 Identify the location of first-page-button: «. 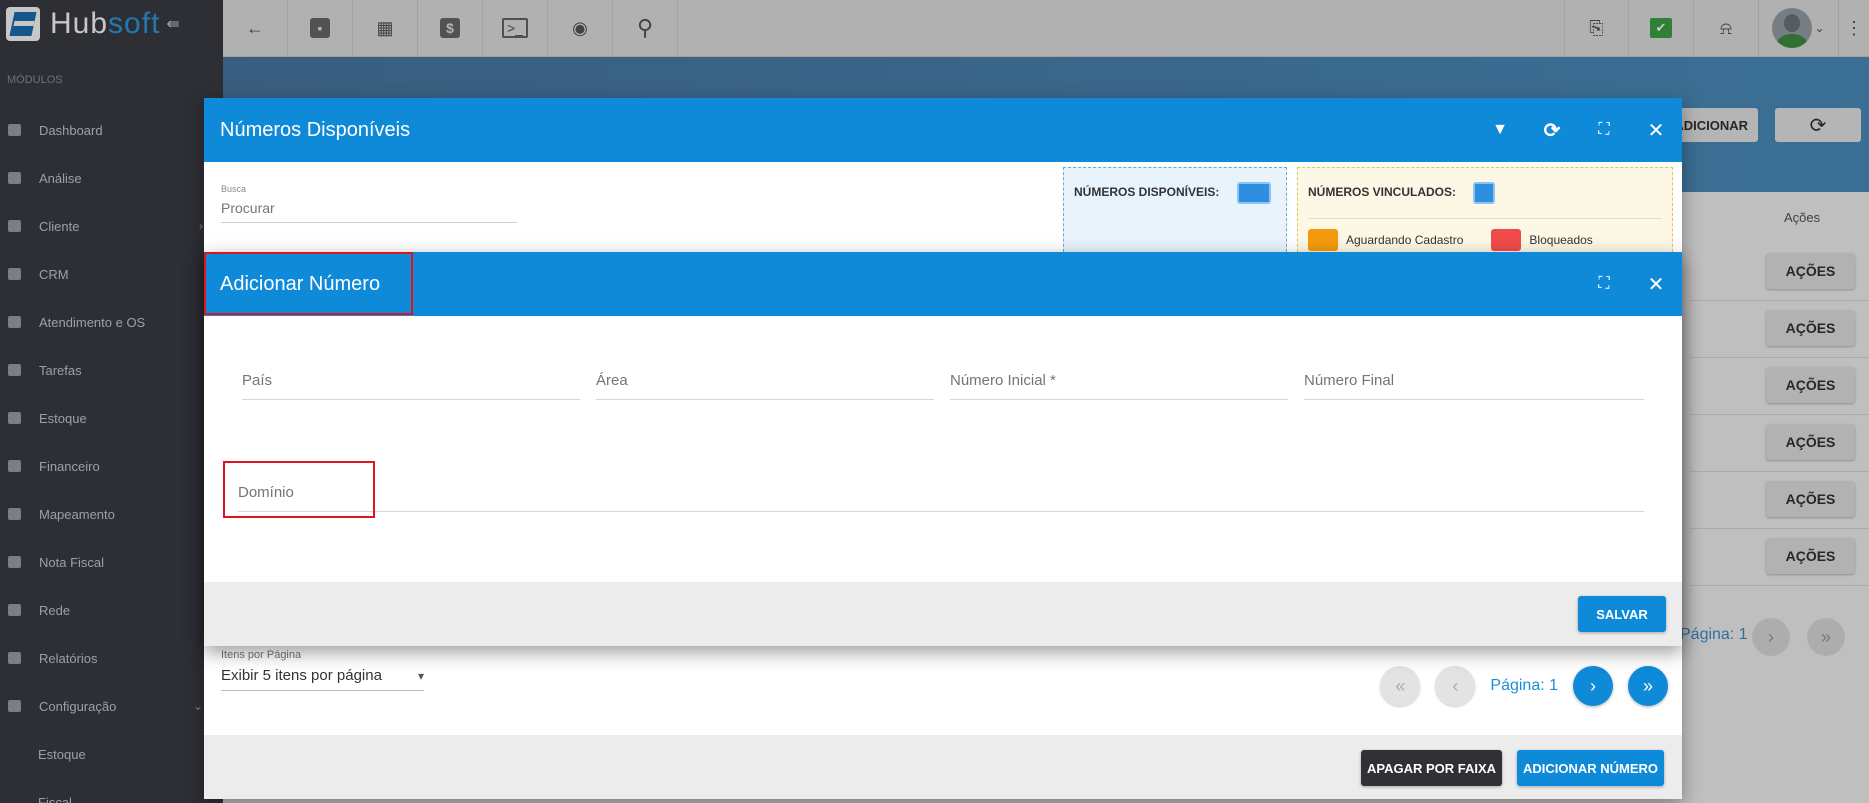
(1400, 686).